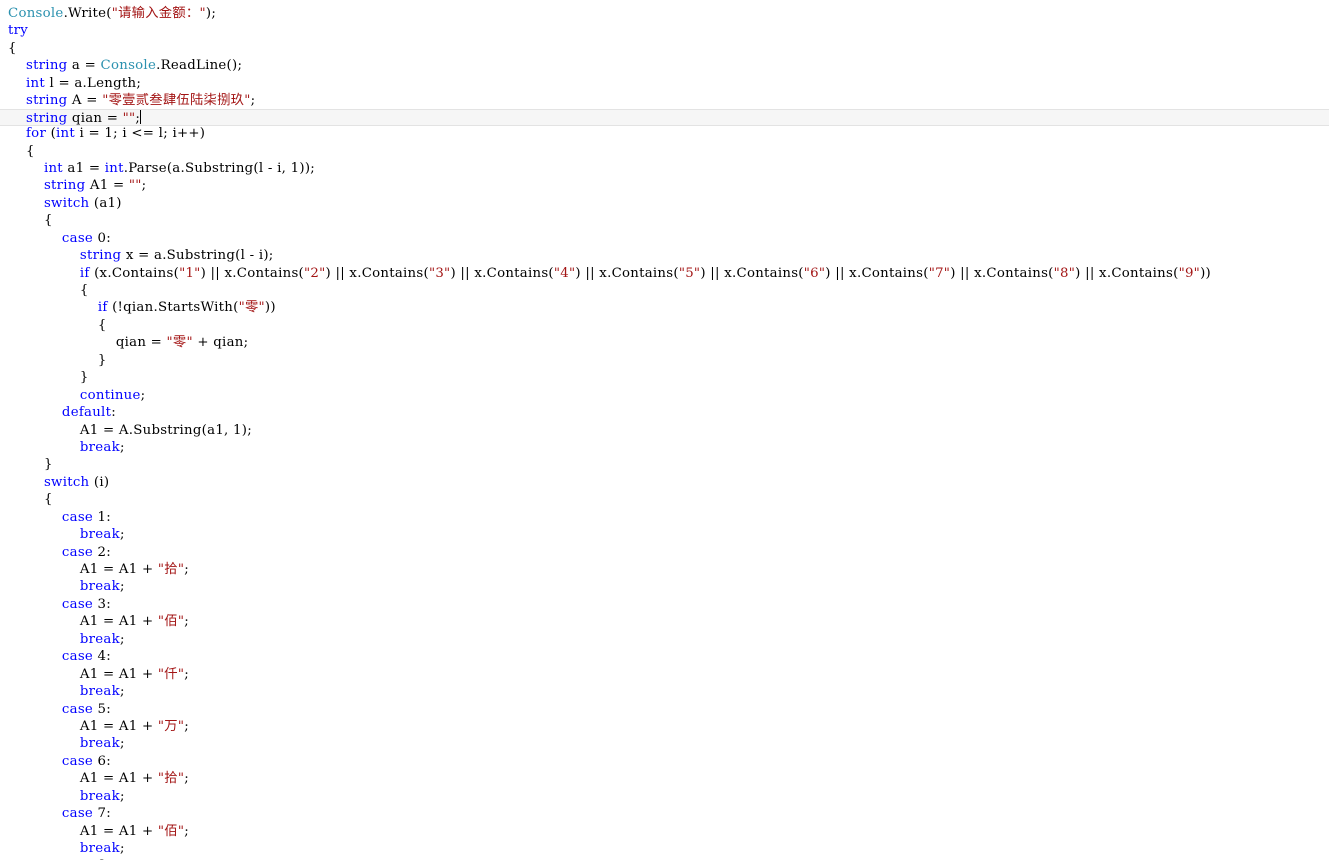  I want to click on token-str: "5", so click(689, 273).